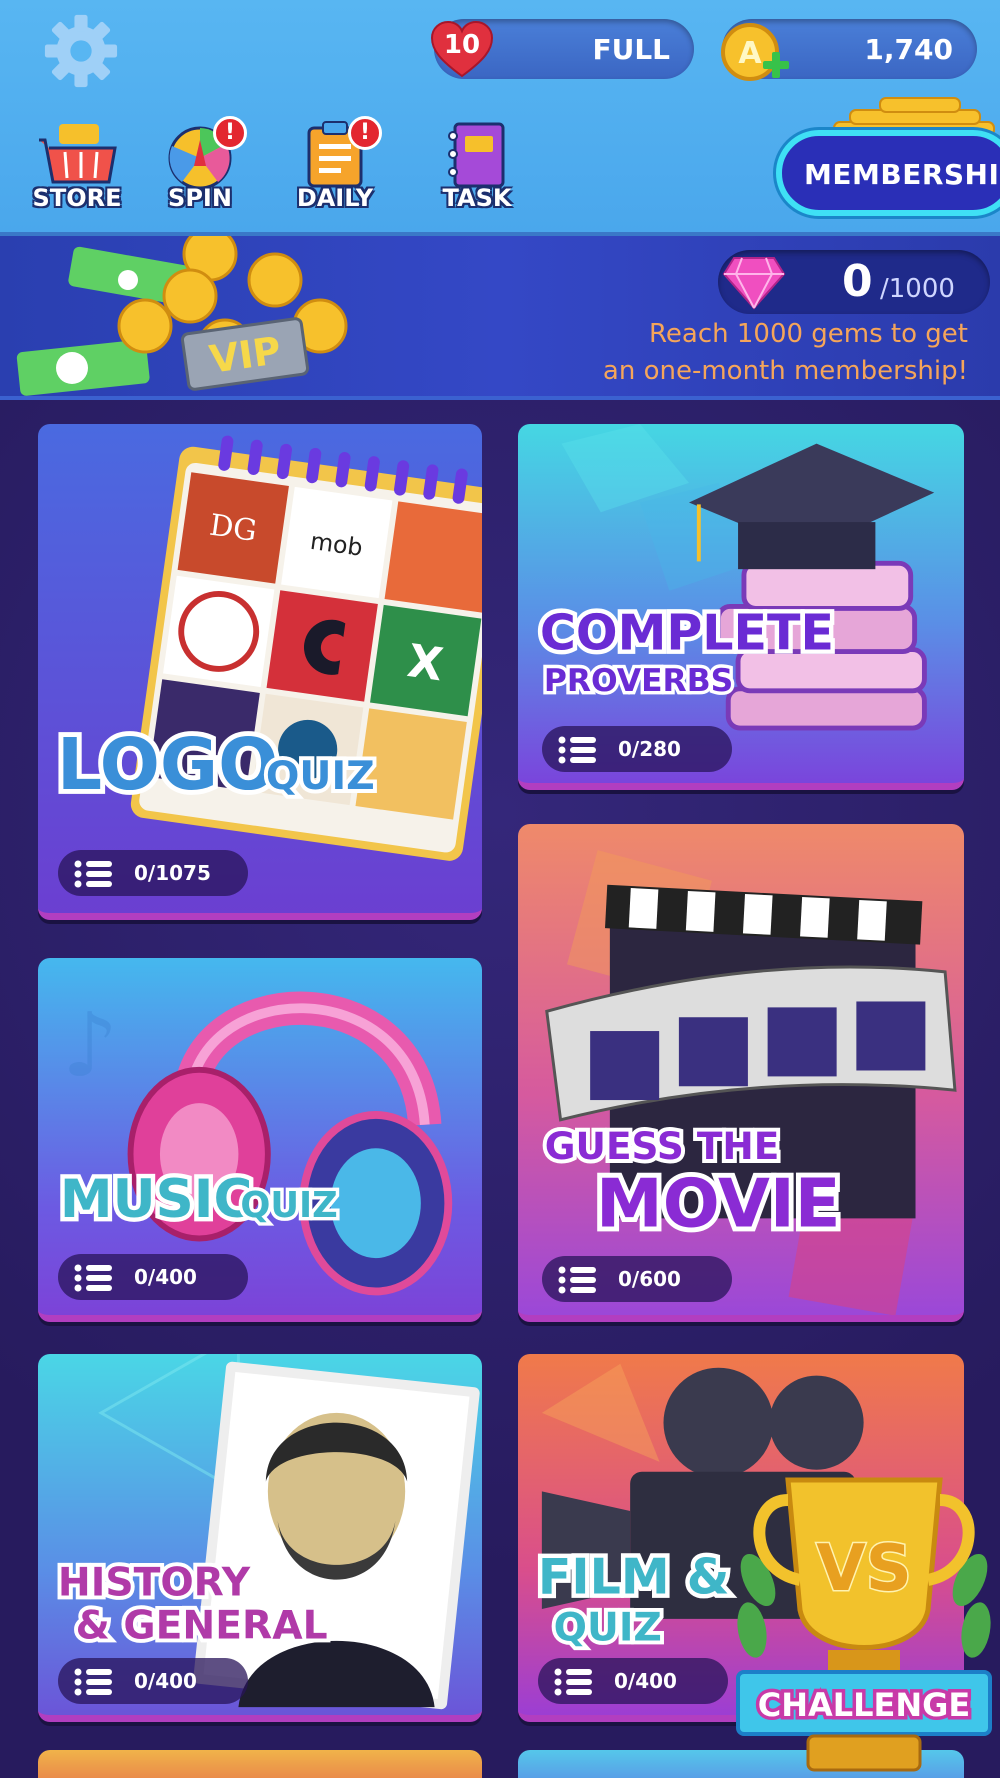 Image resolution: width=1000 pixels, height=1778 pixels. Describe the element at coordinates (687, 633) in the screenshot. I see `proverbs-title-big: COMPLETE` at that location.